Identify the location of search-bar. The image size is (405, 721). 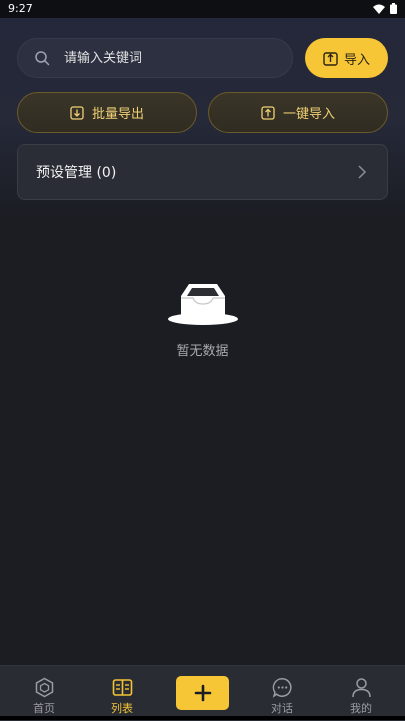
(155, 58).